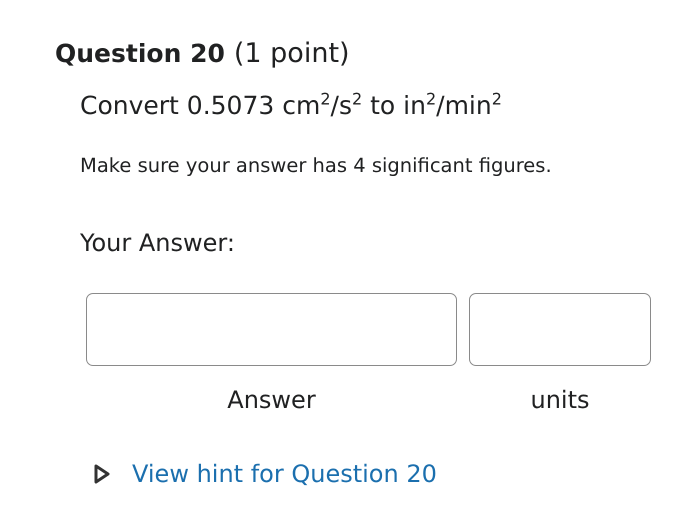  Describe the element at coordinates (291, 105) in the screenshot. I see `question-prompt: Convert 0.5073 cm$^{2}$/s$^{2}$ to in$^{2}$/min$^{2}$` at that location.